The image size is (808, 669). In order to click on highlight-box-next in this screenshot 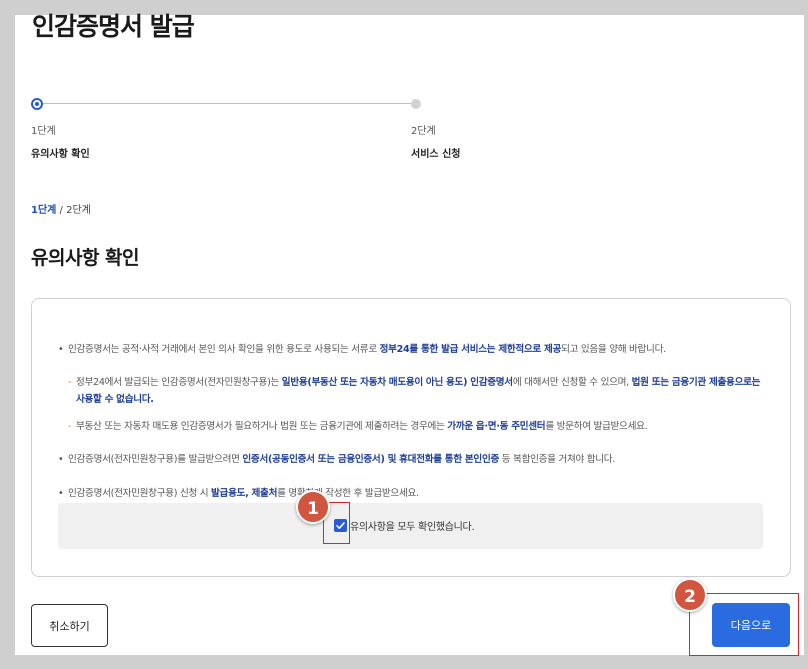, I will do `click(744, 624)`.